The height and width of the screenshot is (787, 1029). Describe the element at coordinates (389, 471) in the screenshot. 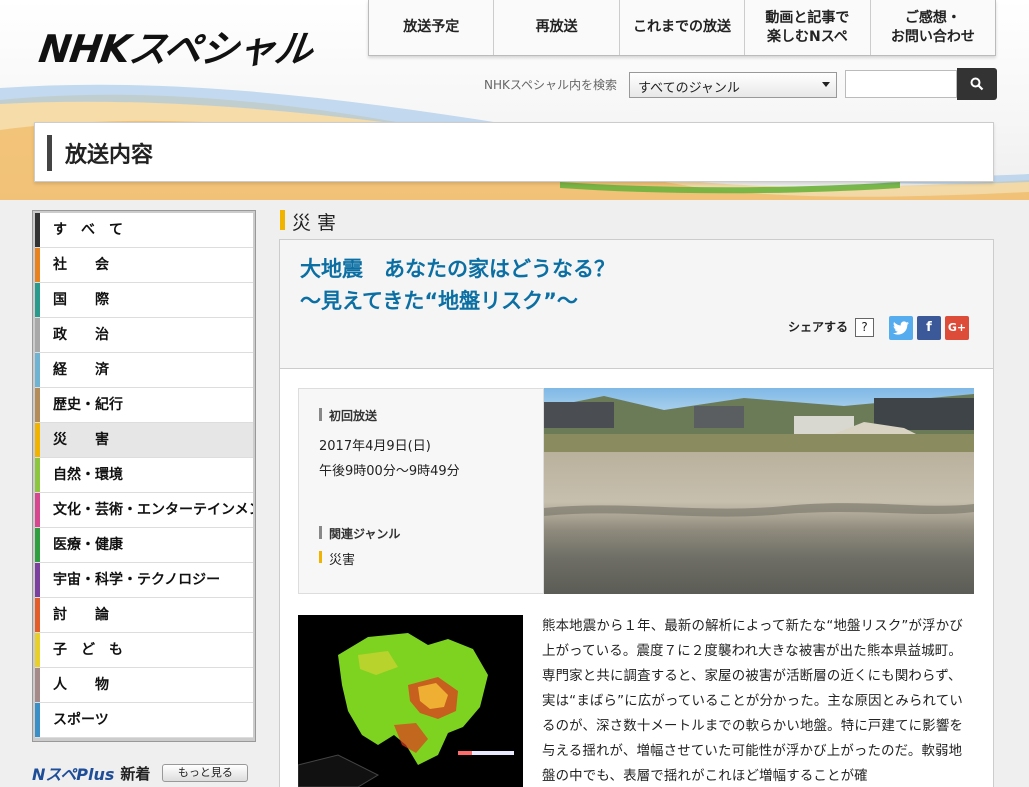

I see `broadcast-time: 午後9時00分～9時49分` at that location.